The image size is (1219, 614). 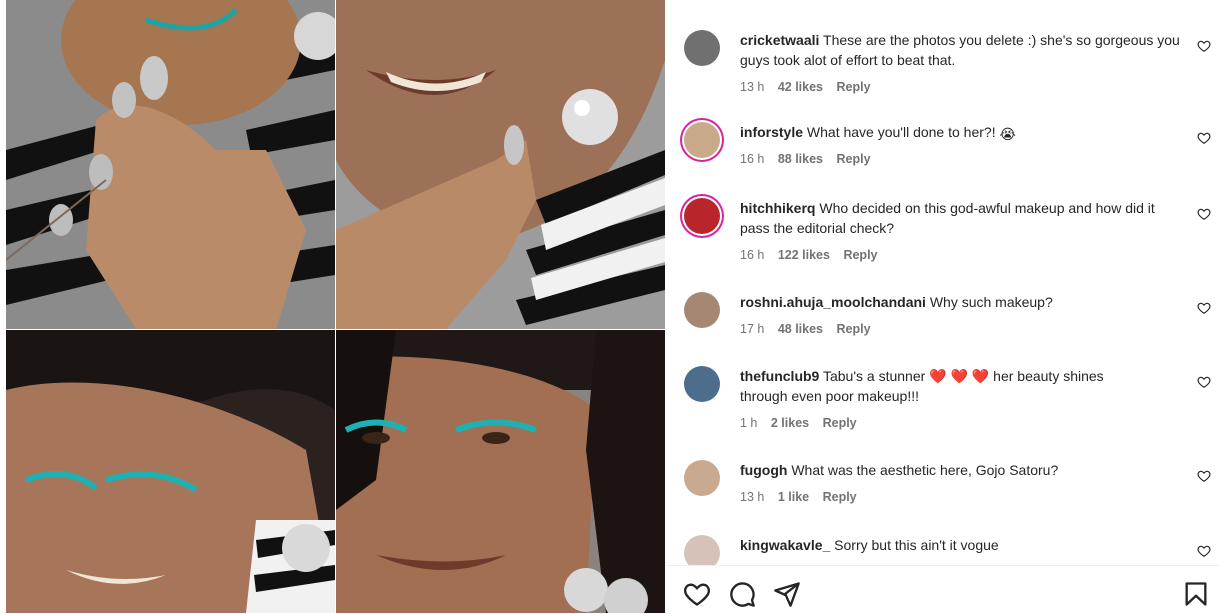 What do you see at coordinates (1196, 594) in the screenshot?
I see `bookmark-icon` at bounding box center [1196, 594].